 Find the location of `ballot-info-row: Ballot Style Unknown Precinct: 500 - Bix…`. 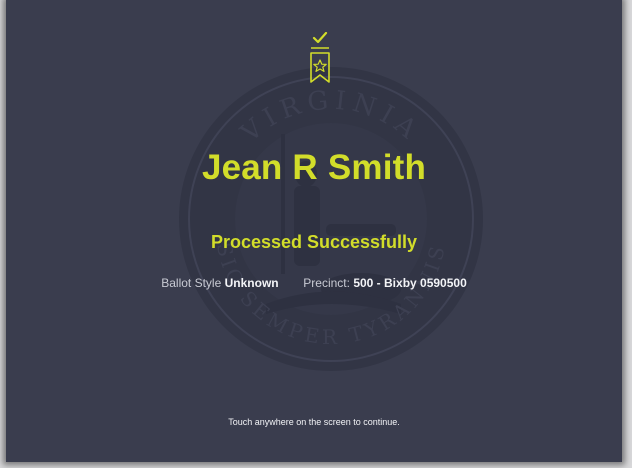

ballot-info-row: Ballot Style Unknown Precinct: 500 - Bix… is located at coordinates (314, 283).